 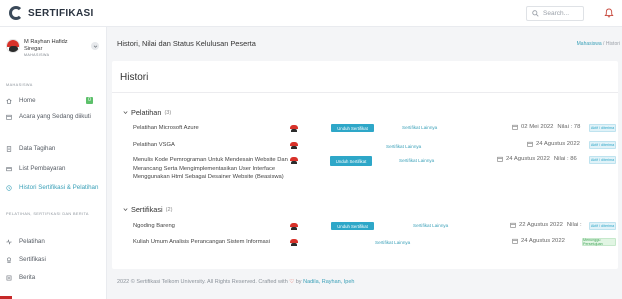 I want to click on sidebar-item-label: Pelatihan, so click(x=32, y=241).